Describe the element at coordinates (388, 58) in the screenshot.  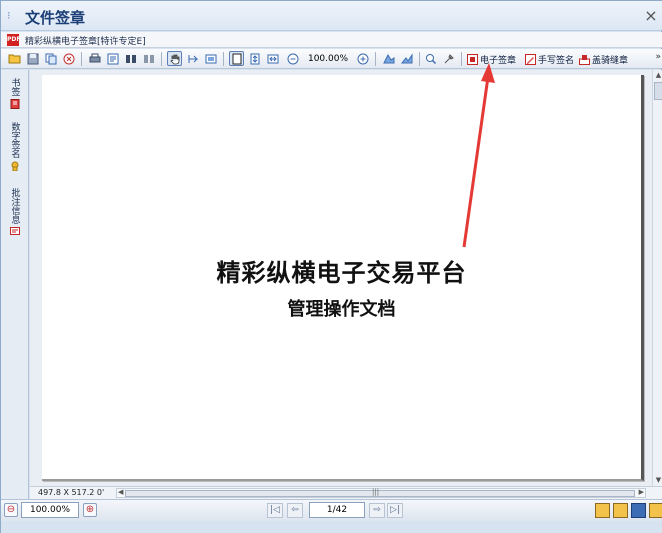
I see `rotate-left-icon` at that location.